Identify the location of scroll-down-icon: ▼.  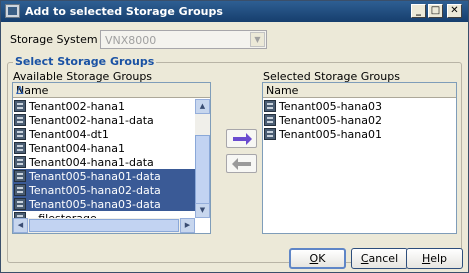
(202, 210).